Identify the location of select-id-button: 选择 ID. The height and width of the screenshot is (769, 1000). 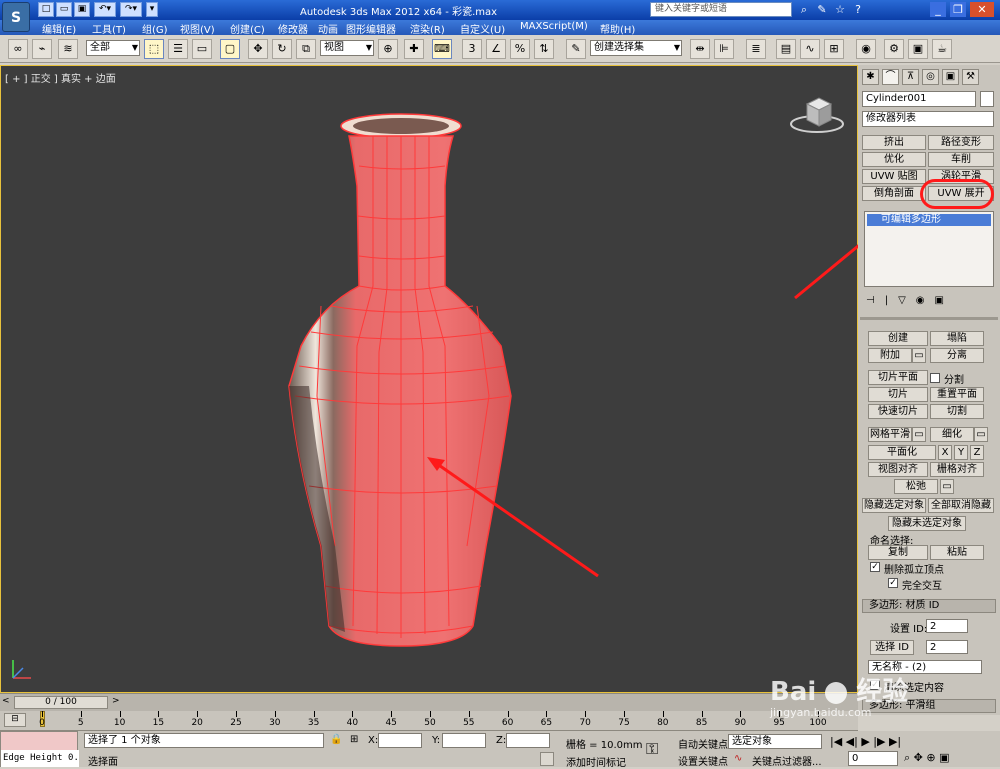
(892, 647).